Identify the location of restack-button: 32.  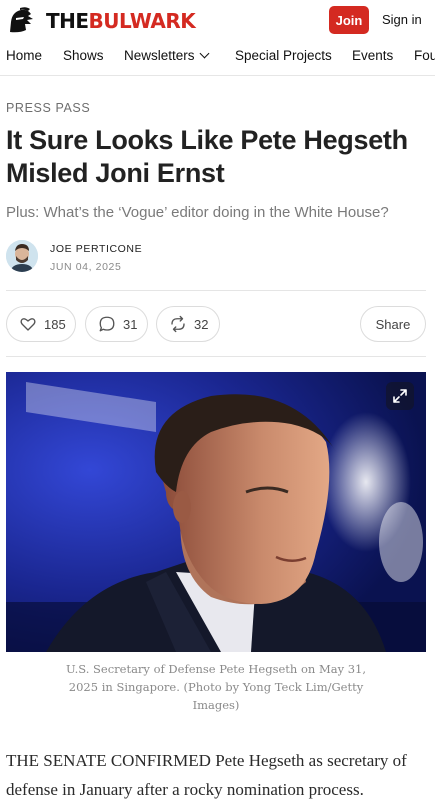
(188, 324).